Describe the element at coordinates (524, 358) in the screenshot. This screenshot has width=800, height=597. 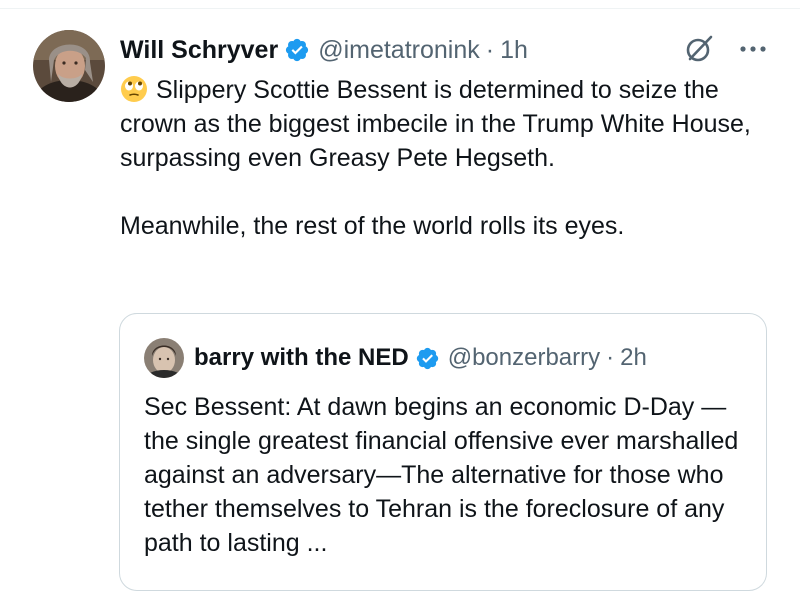
I see `quoted-author-handle: @bonzerbarry` at that location.